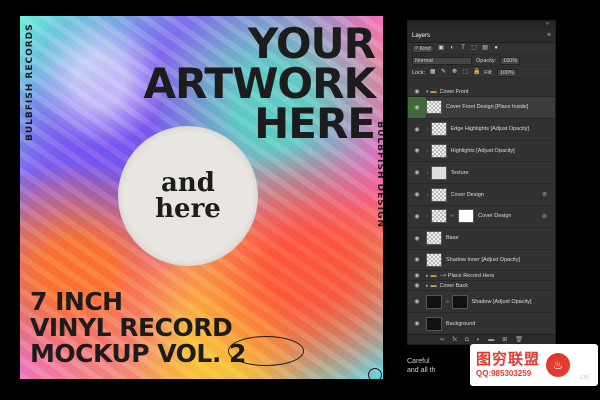  Describe the element at coordinates (30, 82) in the screenshot. I see `spine-text-left: BULBFISH RECORDS` at that location.